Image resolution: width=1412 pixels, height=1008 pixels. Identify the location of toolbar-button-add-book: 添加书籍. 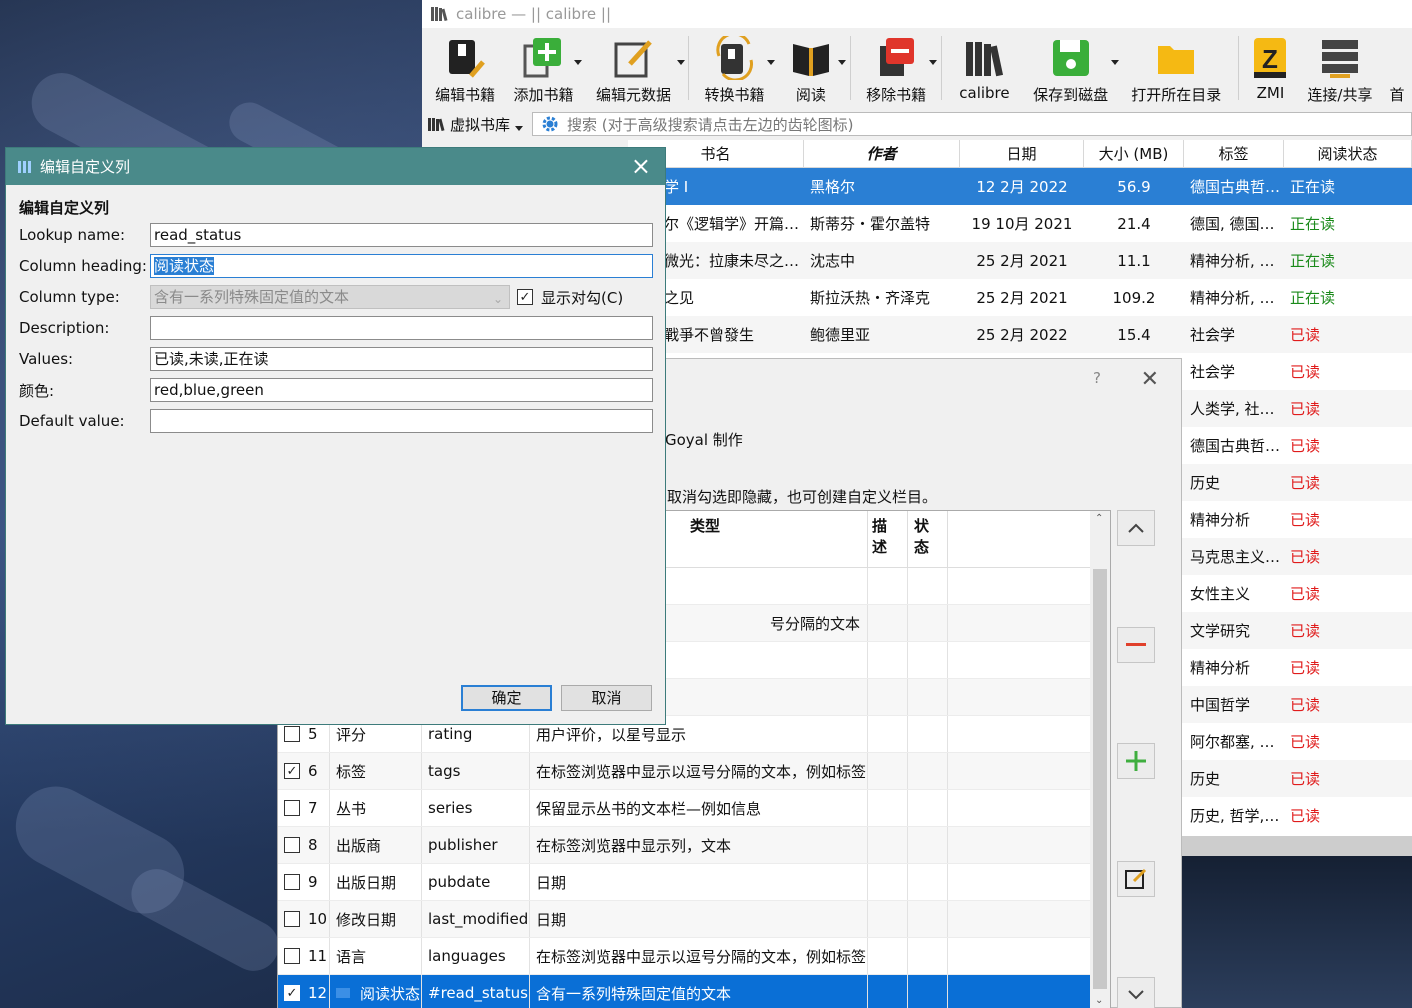
(543, 68).